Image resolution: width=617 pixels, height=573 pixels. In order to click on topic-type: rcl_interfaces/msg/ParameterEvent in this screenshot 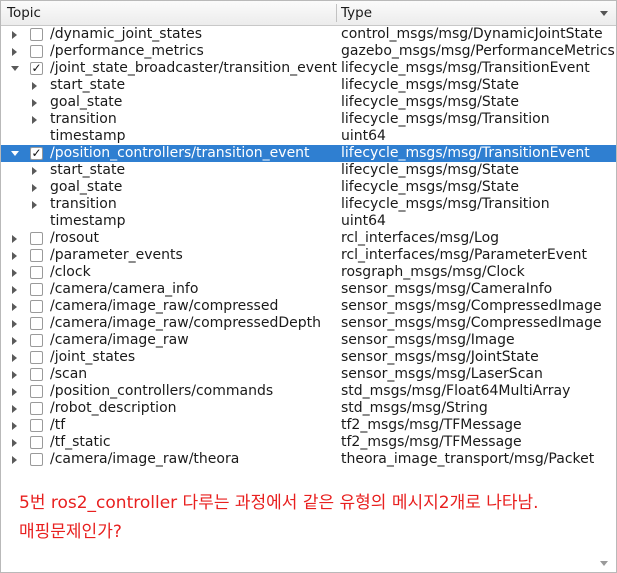, I will do `click(464, 255)`.